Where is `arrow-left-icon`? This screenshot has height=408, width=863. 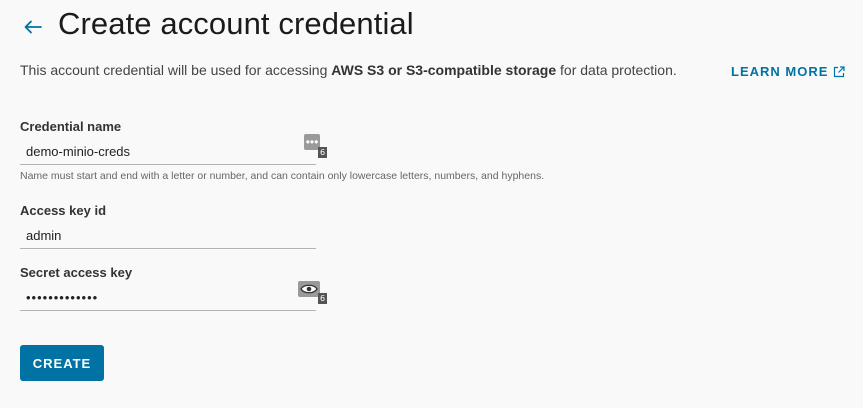
arrow-left-icon is located at coordinates (33, 27).